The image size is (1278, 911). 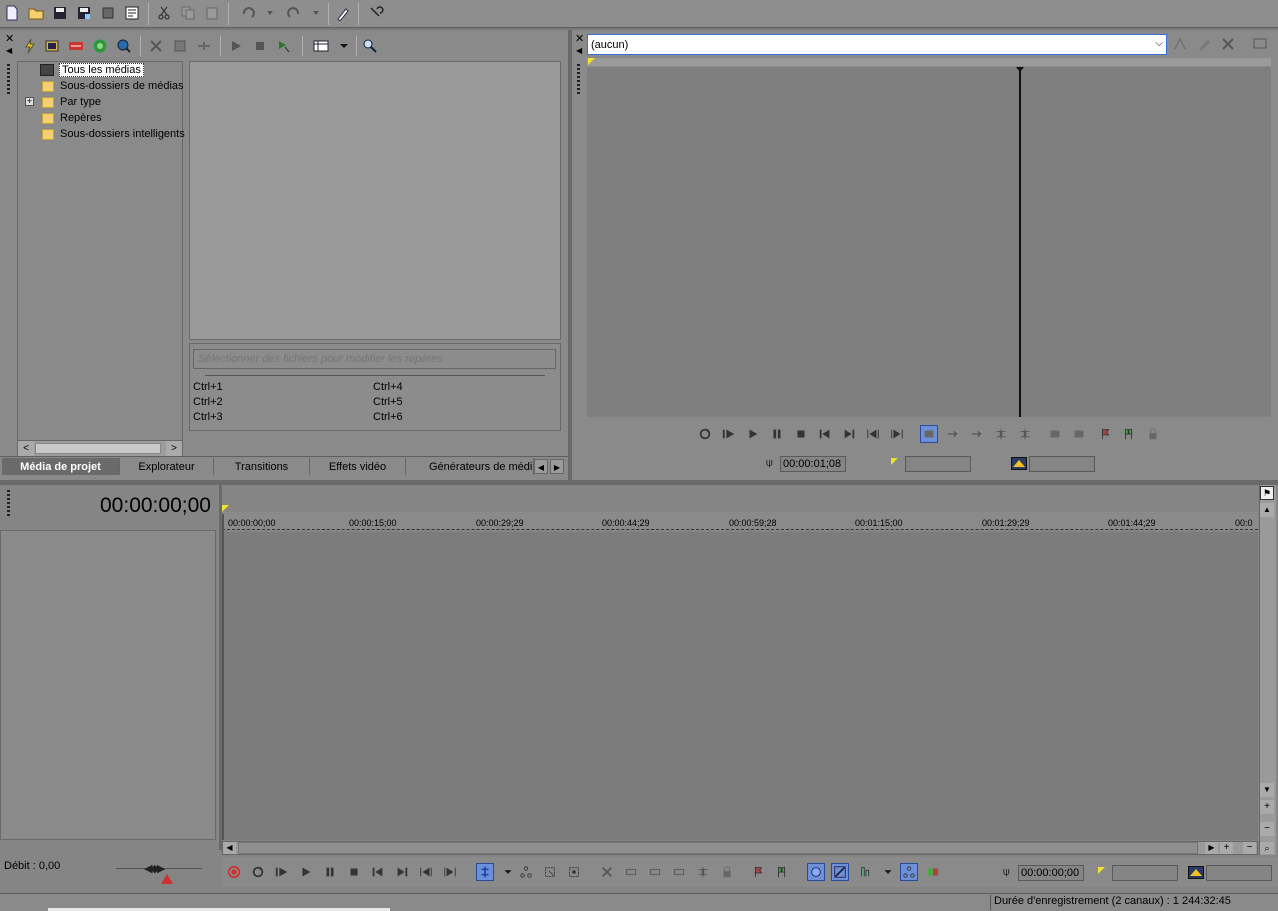 What do you see at coordinates (703, 872) in the screenshot?
I see `split-icon` at bounding box center [703, 872].